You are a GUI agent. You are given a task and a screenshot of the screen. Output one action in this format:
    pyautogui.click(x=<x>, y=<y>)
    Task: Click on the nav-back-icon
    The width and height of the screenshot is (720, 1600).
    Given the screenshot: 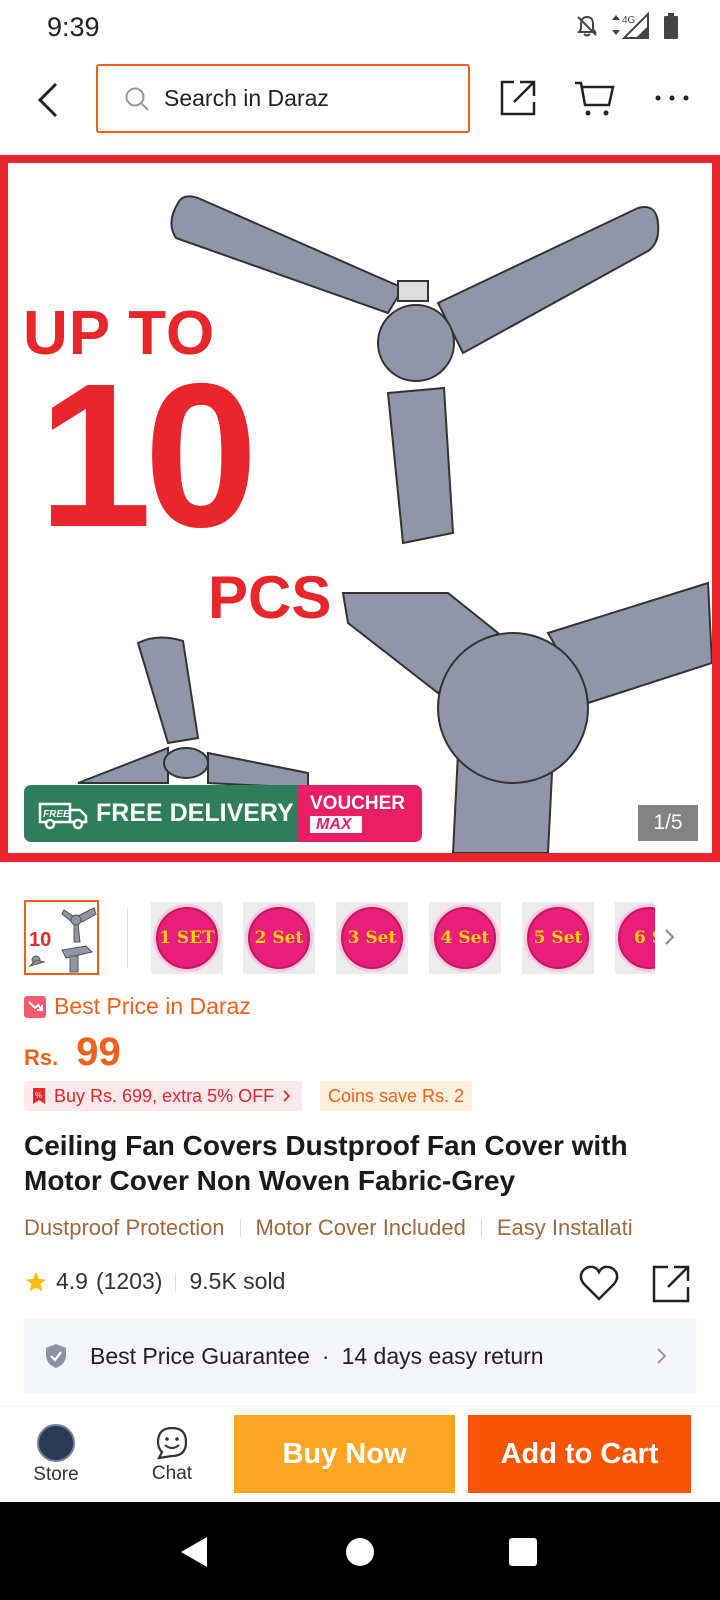 What is the action you would take?
    pyautogui.click(x=194, y=1552)
    